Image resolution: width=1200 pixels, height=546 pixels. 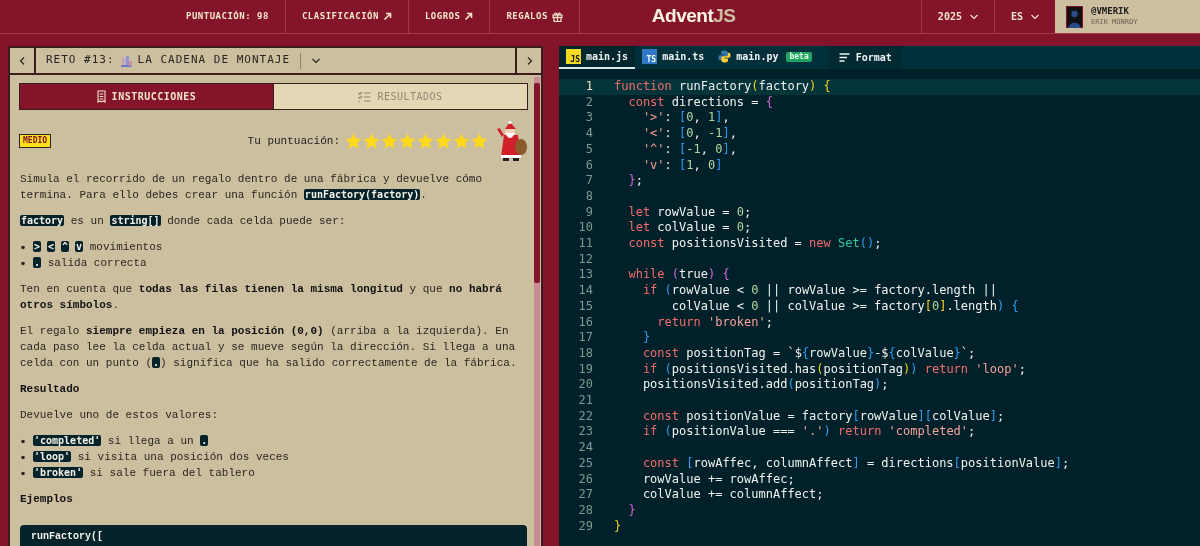 I want to click on nav-link: LOGROS, so click(x=449, y=16).